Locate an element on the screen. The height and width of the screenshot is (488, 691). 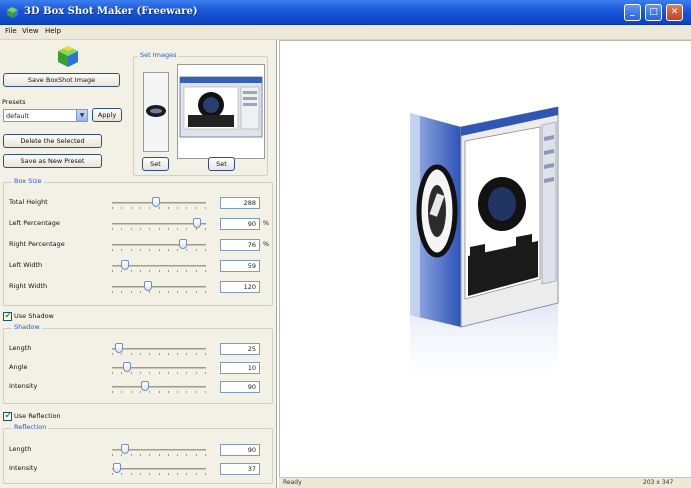
set-left-image-button: Set is located at coordinates (155, 164).